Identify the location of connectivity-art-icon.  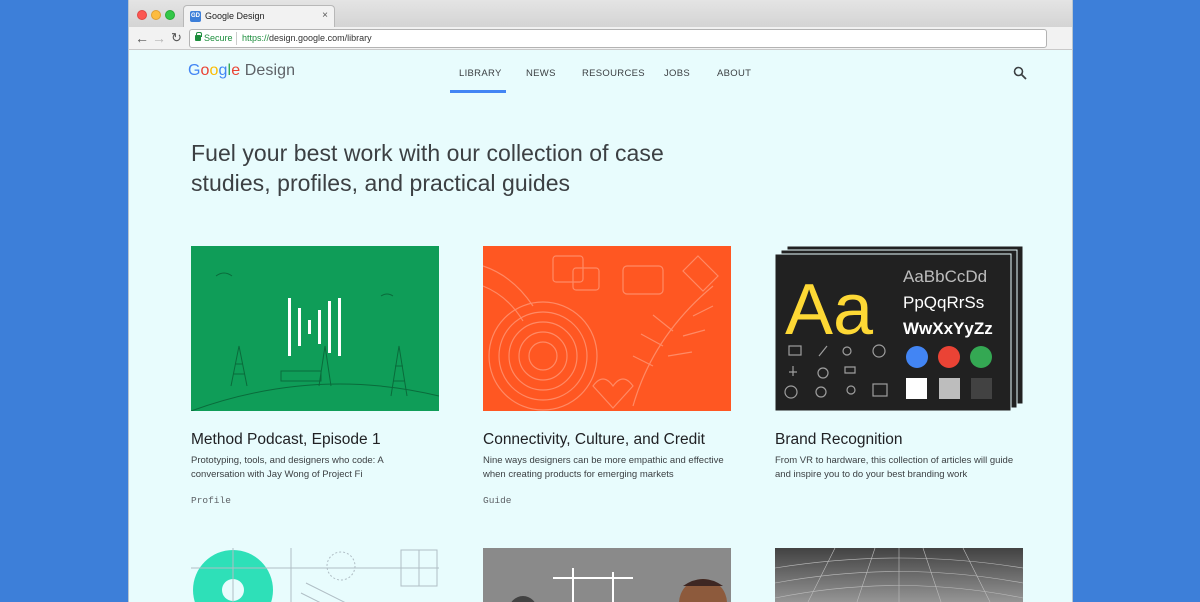
(601, 333).